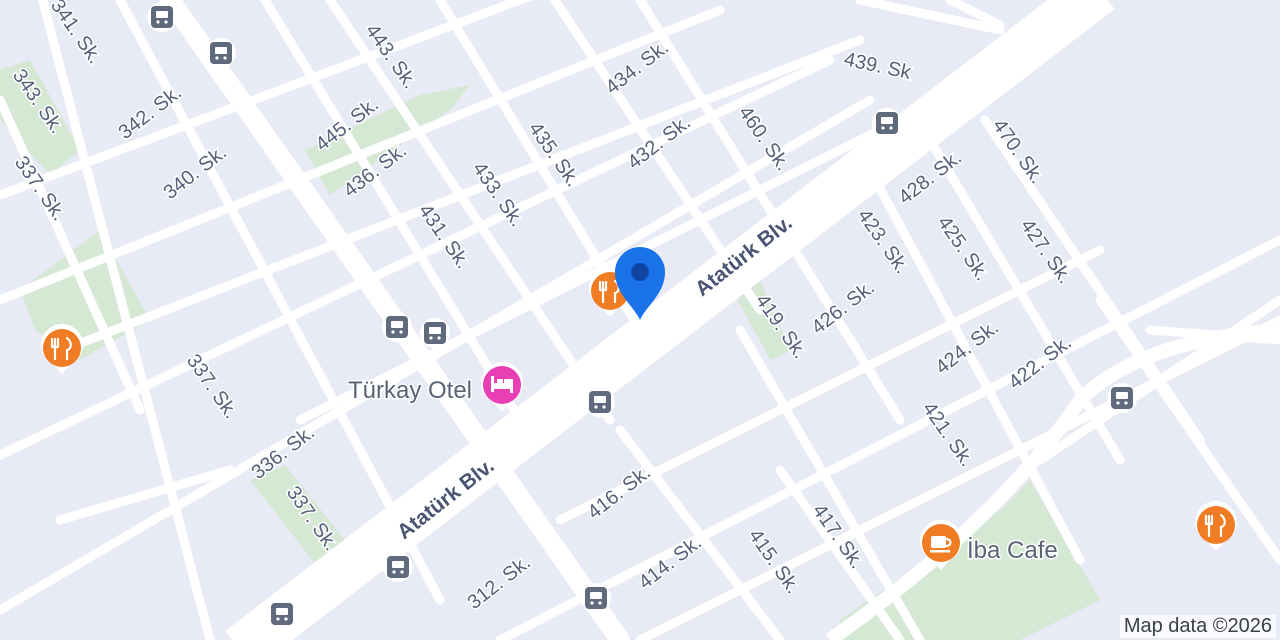  I want to click on map-attribution: Map data ©2026, so click(1197, 626).